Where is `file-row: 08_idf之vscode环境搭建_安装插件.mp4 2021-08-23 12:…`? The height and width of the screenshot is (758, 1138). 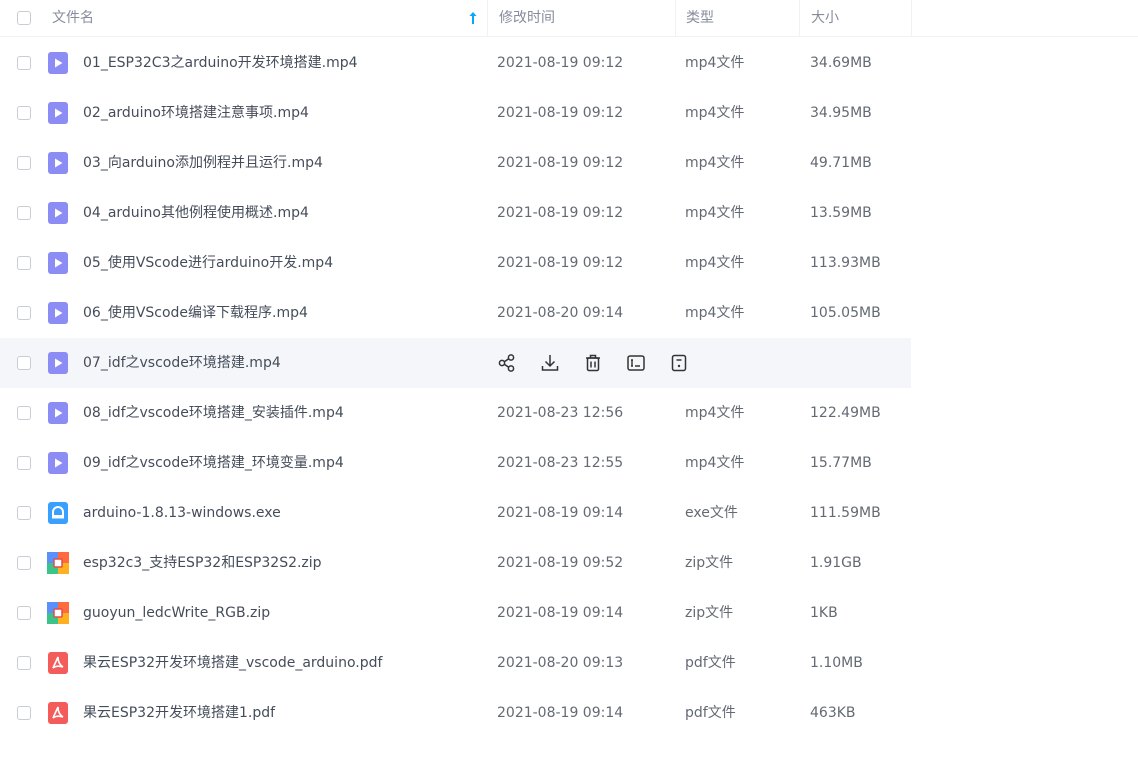
file-row: 08_idf之vscode环境搭建_安装插件.mp4 2021-08-23 12:… is located at coordinates (455, 413).